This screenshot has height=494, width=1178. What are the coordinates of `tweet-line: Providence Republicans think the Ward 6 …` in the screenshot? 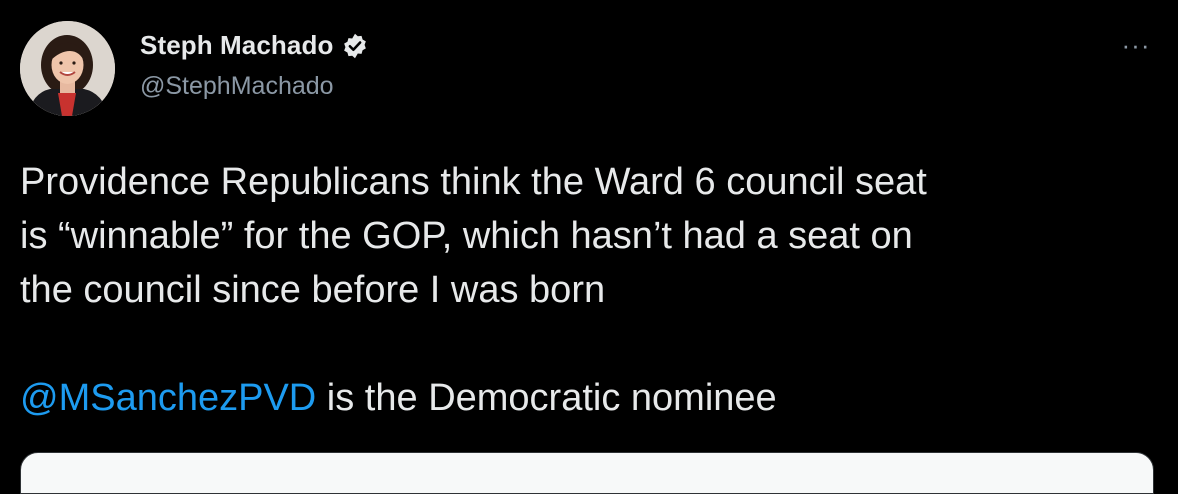 It's located at (473, 182).